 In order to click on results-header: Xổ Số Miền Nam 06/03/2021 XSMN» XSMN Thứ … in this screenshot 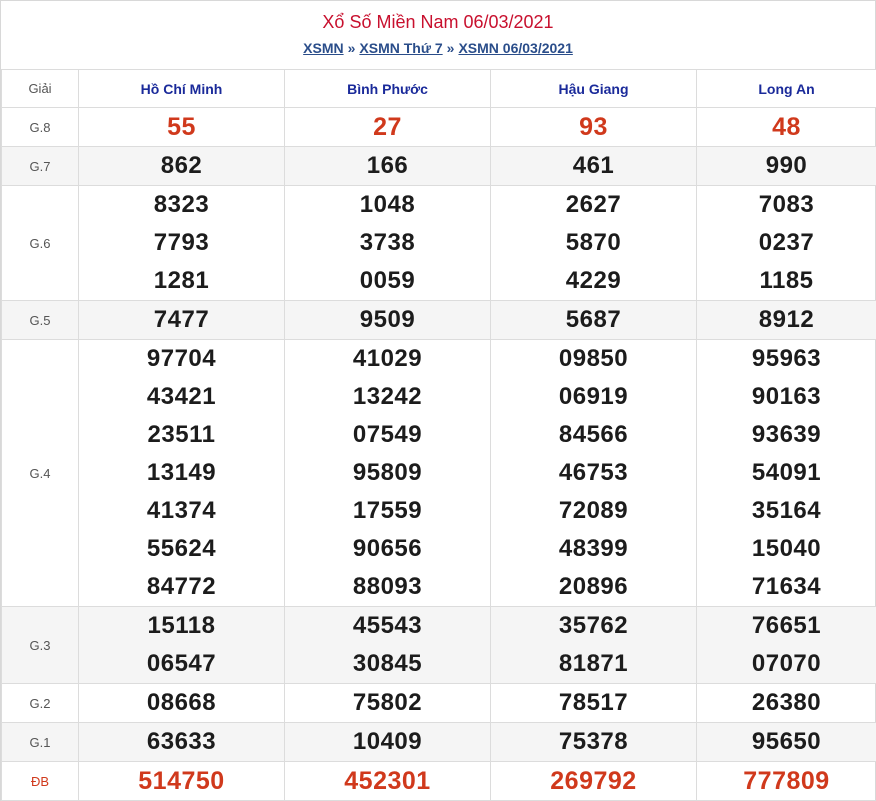, I will do `click(438, 34)`.